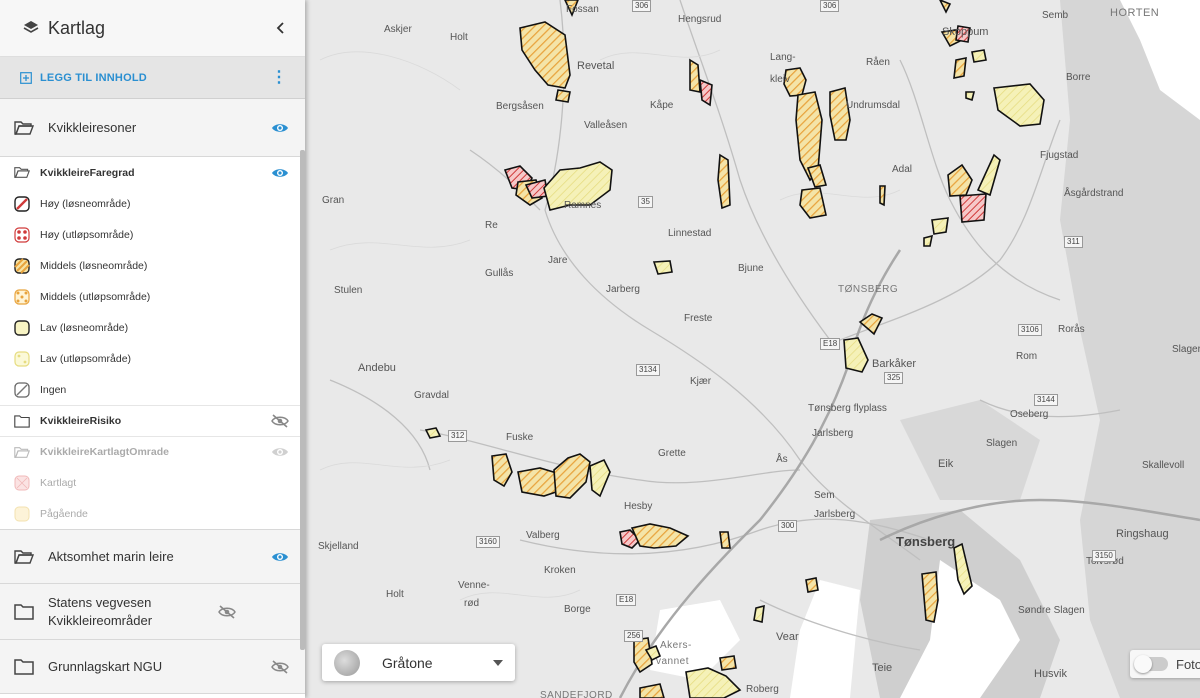 Image resolution: width=1200 pixels, height=698 pixels. I want to click on photo-toggle-label: Foto, so click(1188, 664).